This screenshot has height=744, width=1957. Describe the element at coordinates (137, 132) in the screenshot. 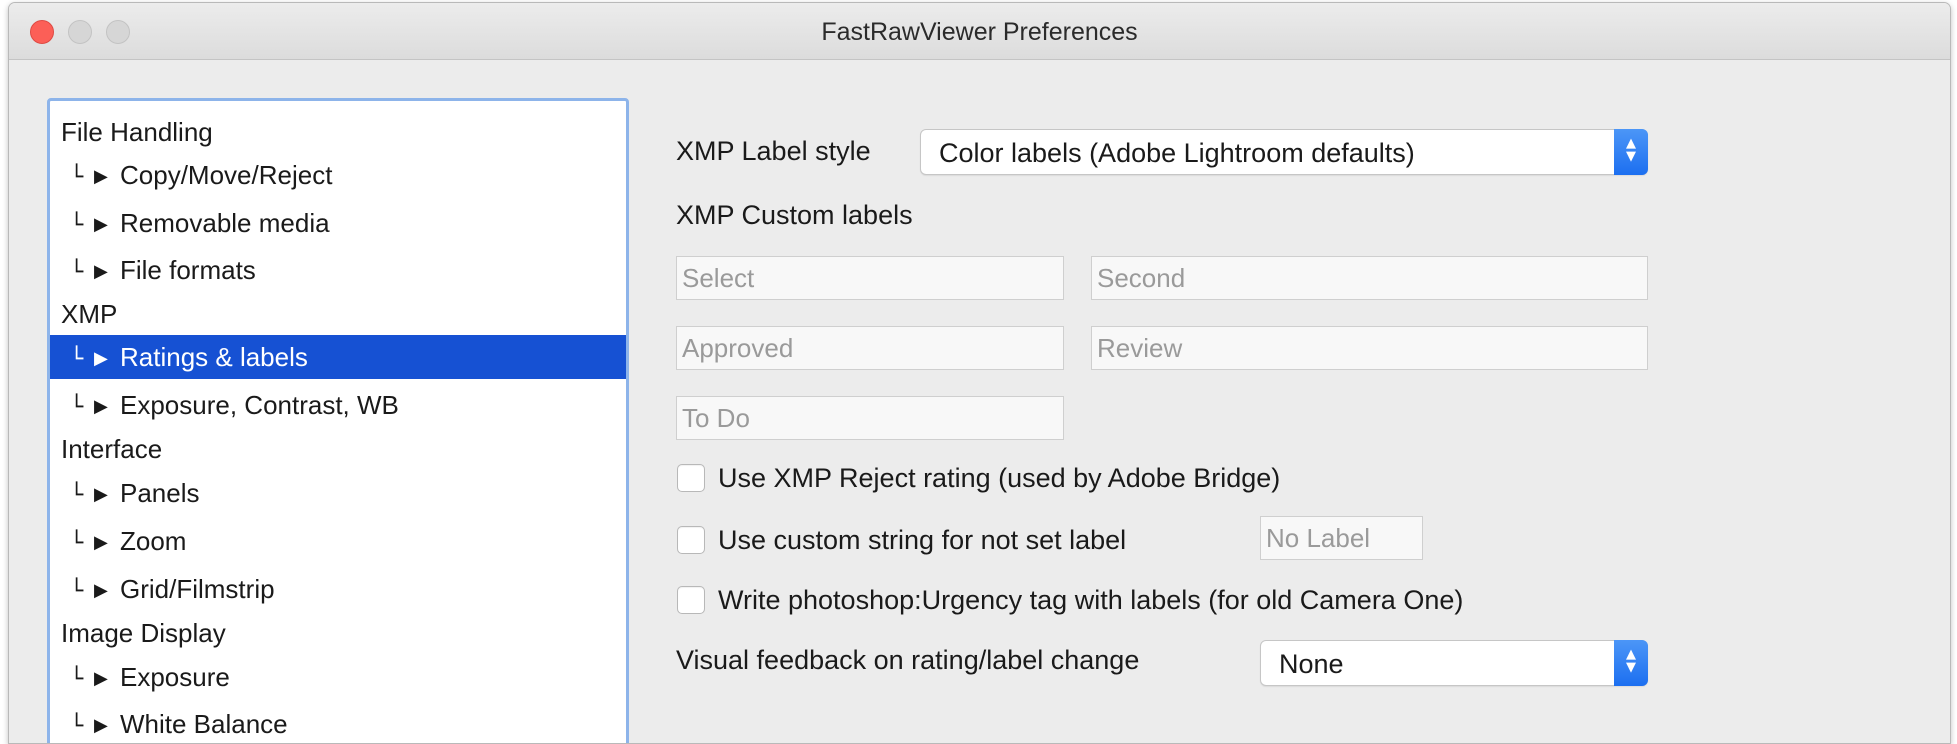

I see `sidebar-item-label: File Handling` at that location.